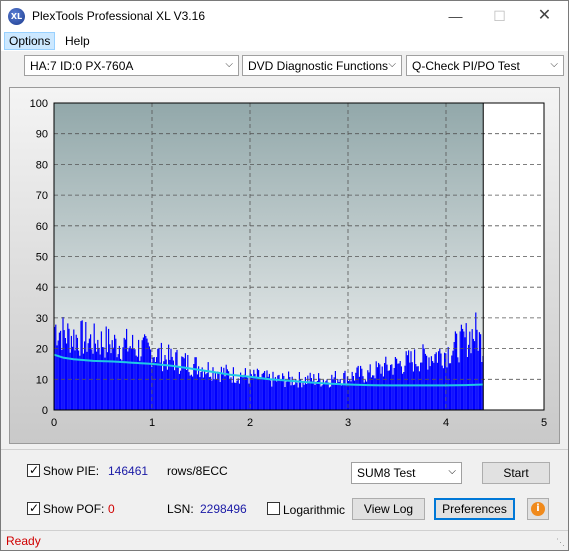  I want to click on show-pie-label: Show PIE:, so click(71, 471).